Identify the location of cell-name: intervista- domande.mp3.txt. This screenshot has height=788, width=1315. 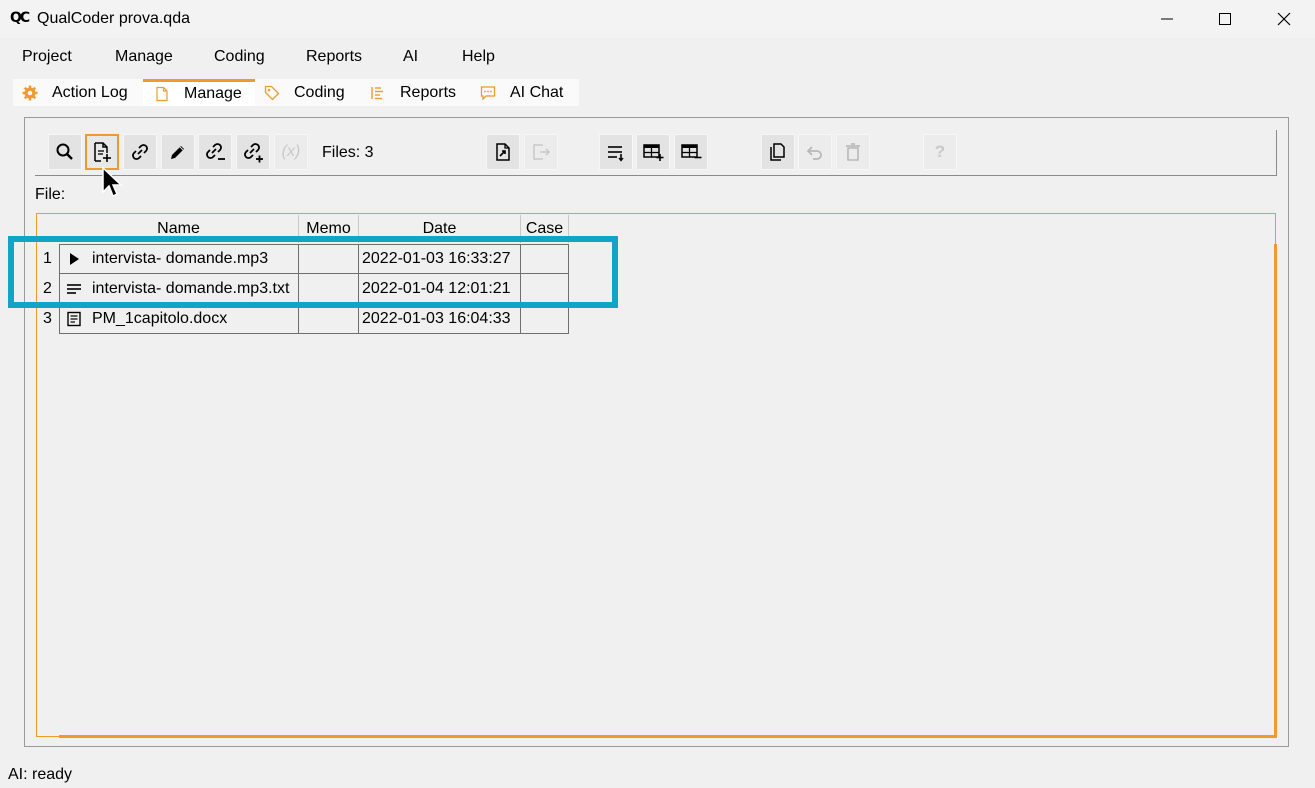
(179, 289).